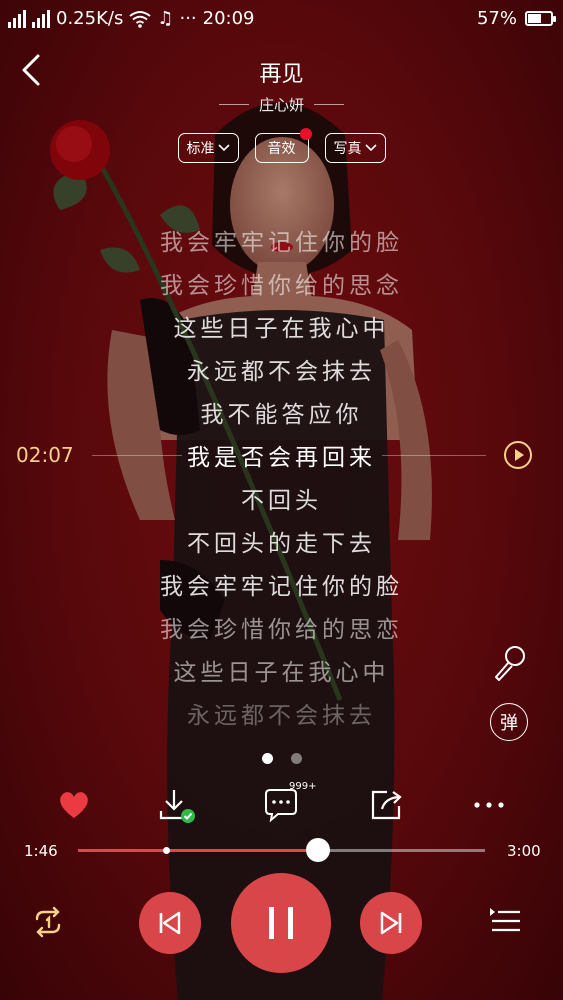  What do you see at coordinates (281, 415) in the screenshot?
I see `lyric-line: 我不能答应你` at bounding box center [281, 415].